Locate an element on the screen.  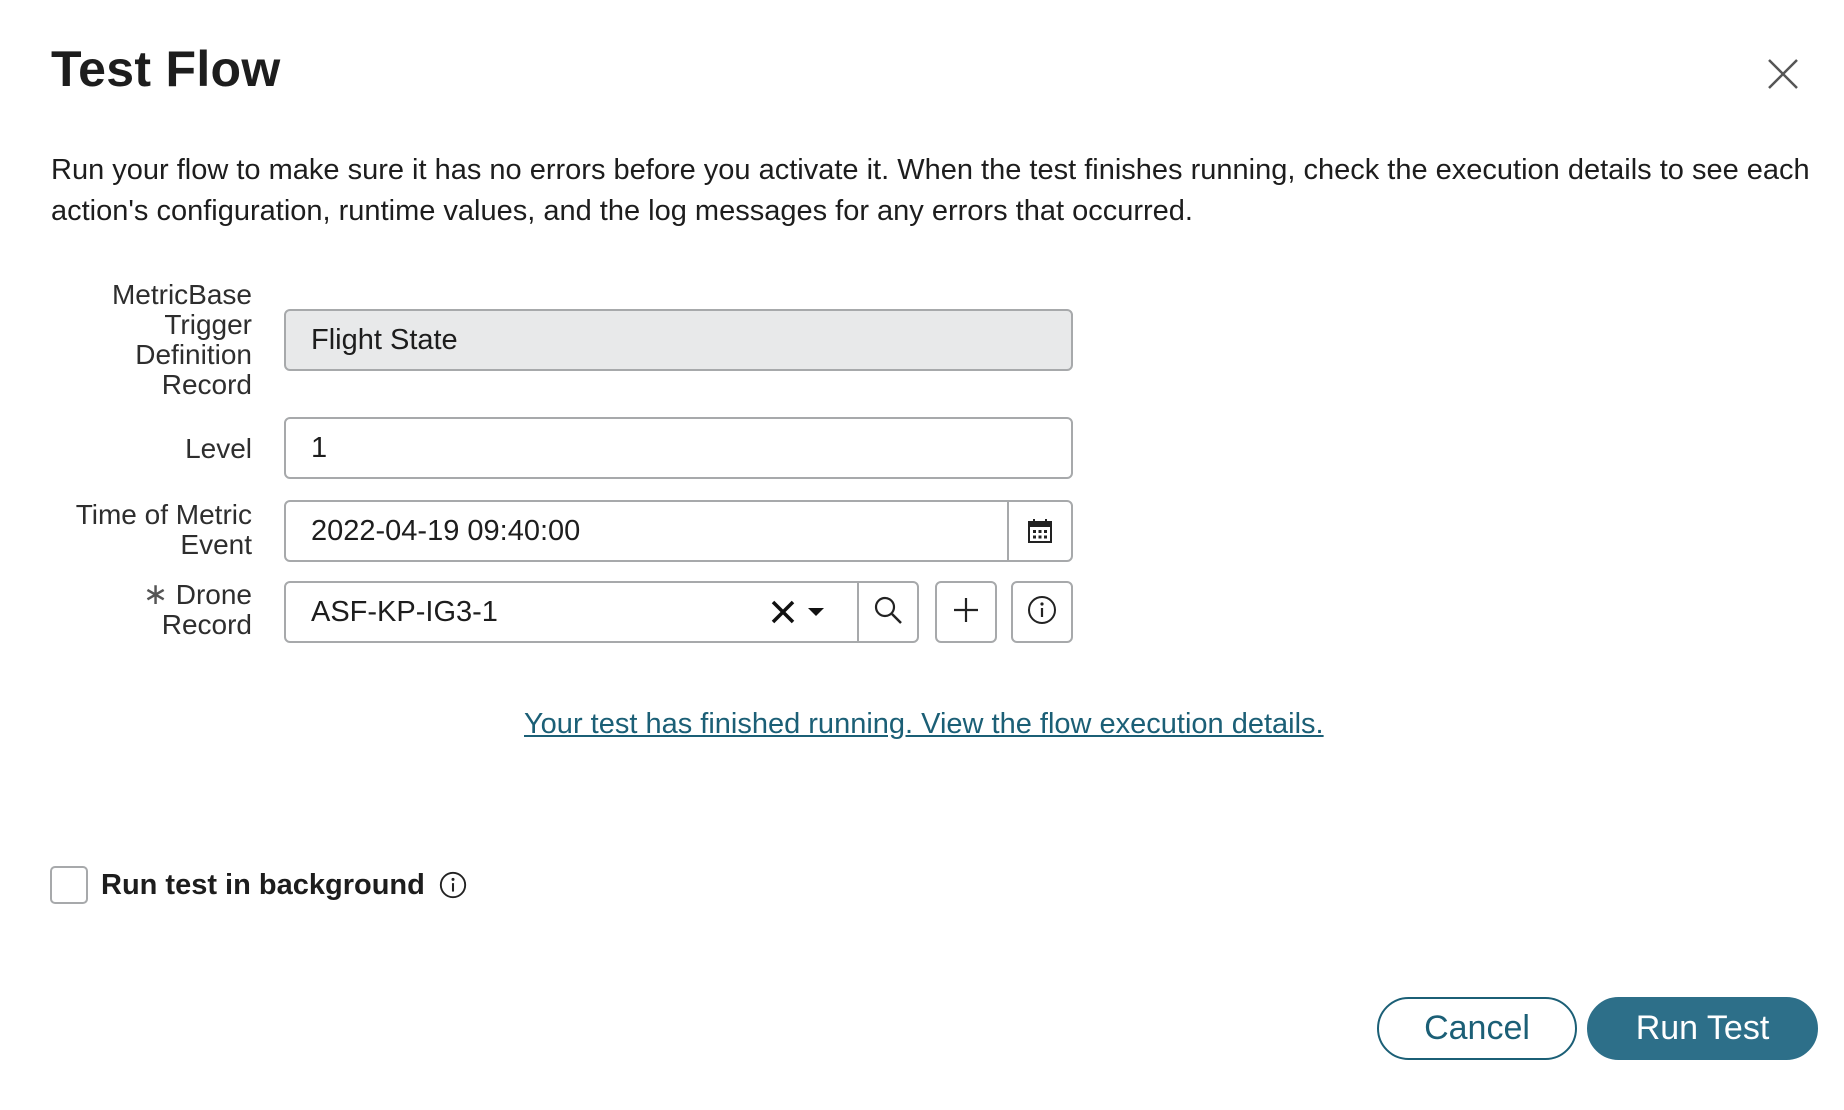
drone-label: ∗ Drone Record is located at coordinates (197, 610).